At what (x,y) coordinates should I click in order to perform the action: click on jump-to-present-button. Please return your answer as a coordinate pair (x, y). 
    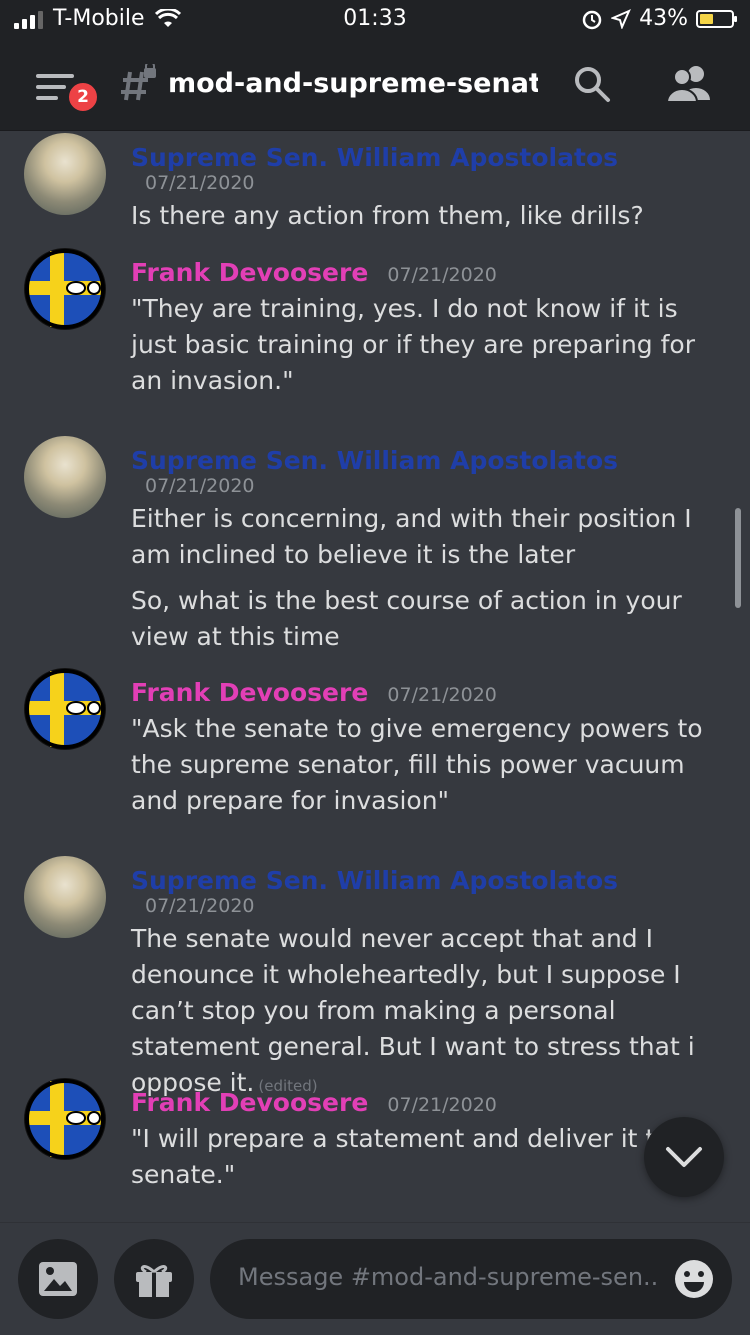
    Looking at the image, I should click on (684, 1157).